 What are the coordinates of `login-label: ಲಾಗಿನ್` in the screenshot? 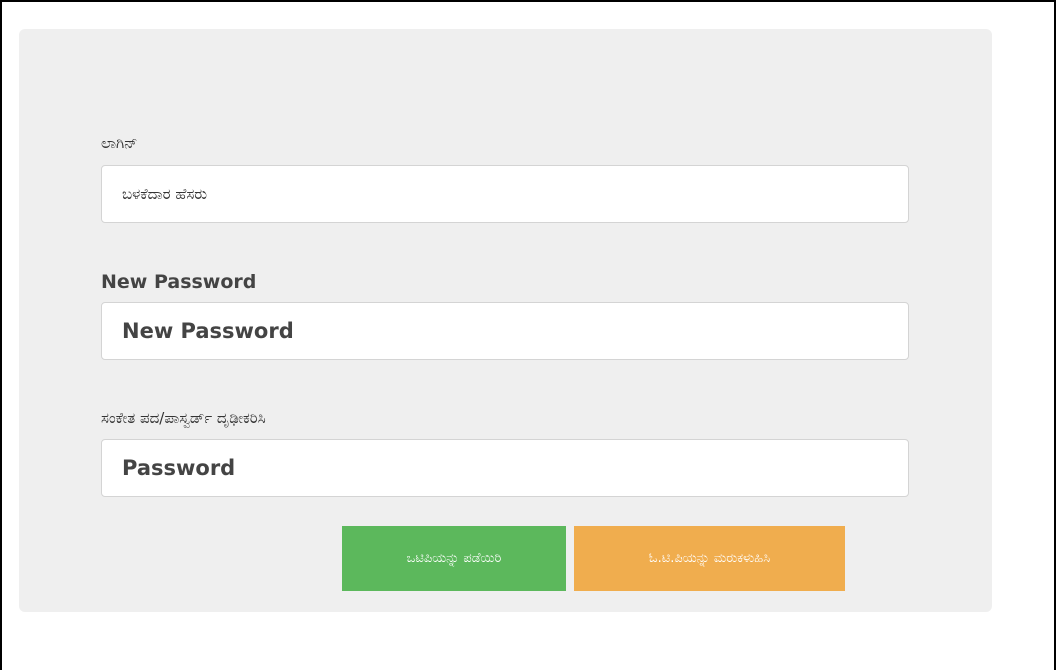 It's located at (119, 143).